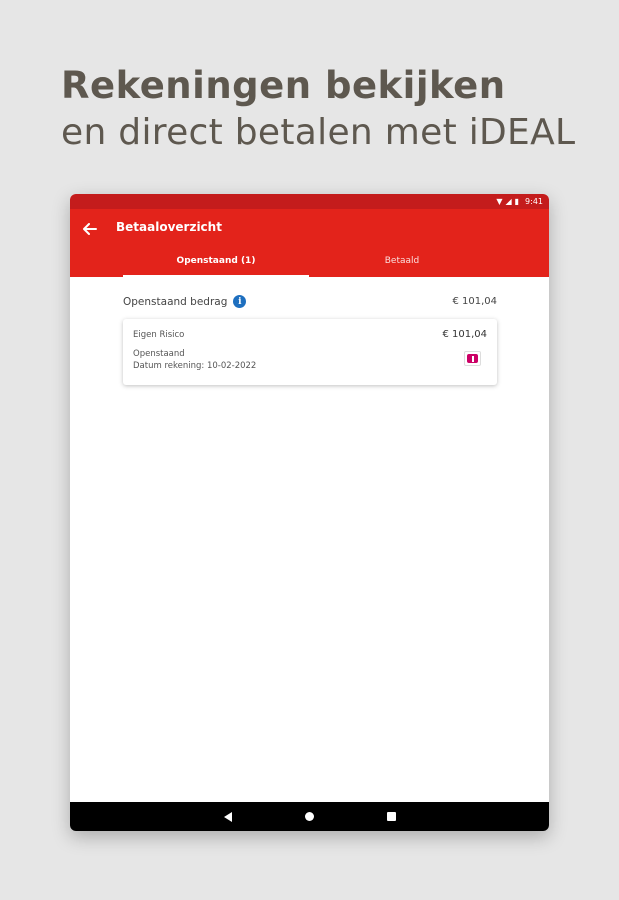  Describe the element at coordinates (283, 85) in the screenshot. I see `headline-line-1: Rekeningen bekijken` at that location.